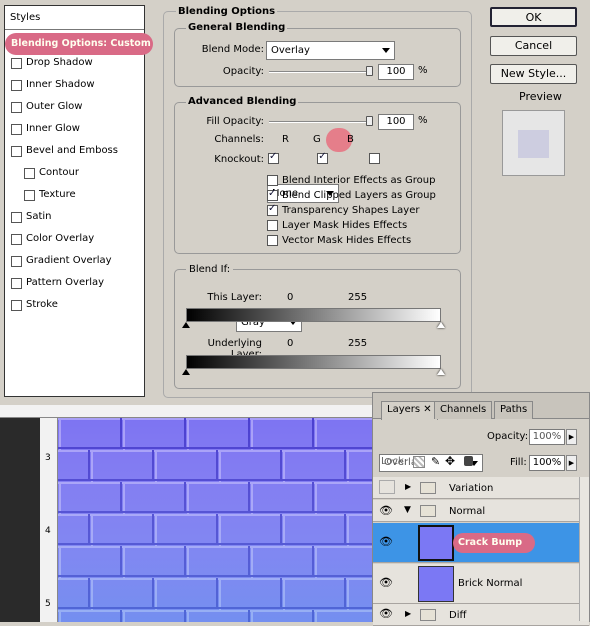 This screenshot has width=590, height=626. Describe the element at coordinates (317, 329) in the screenshot. I see `blend-if-group` at that location.